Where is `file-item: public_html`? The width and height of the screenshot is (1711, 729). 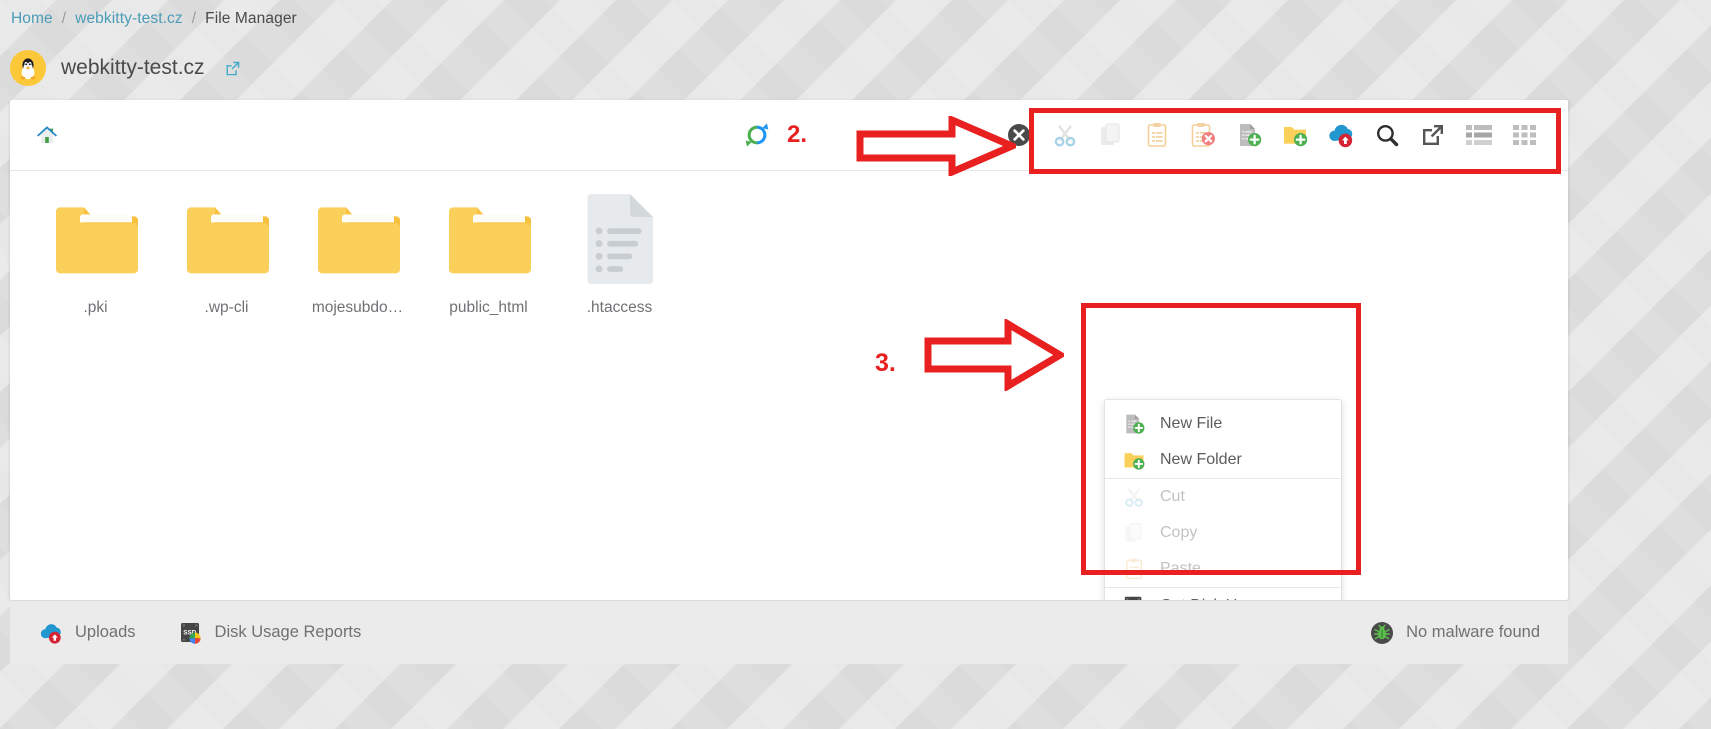 file-item: public_html is located at coordinates (488, 253).